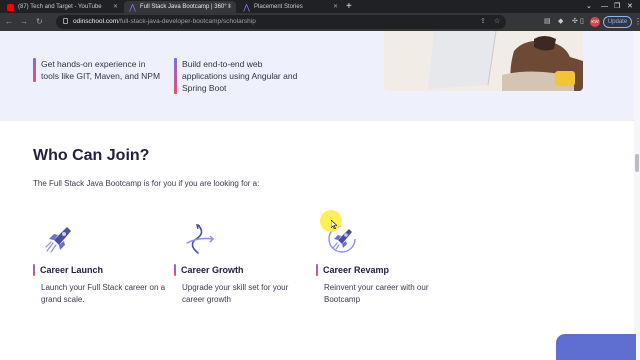 The width and height of the screenshot is (640, 360). Describe the element at coordinates (334, 224) in the screenshot. I see `mouse-pointer-icon` at that location.